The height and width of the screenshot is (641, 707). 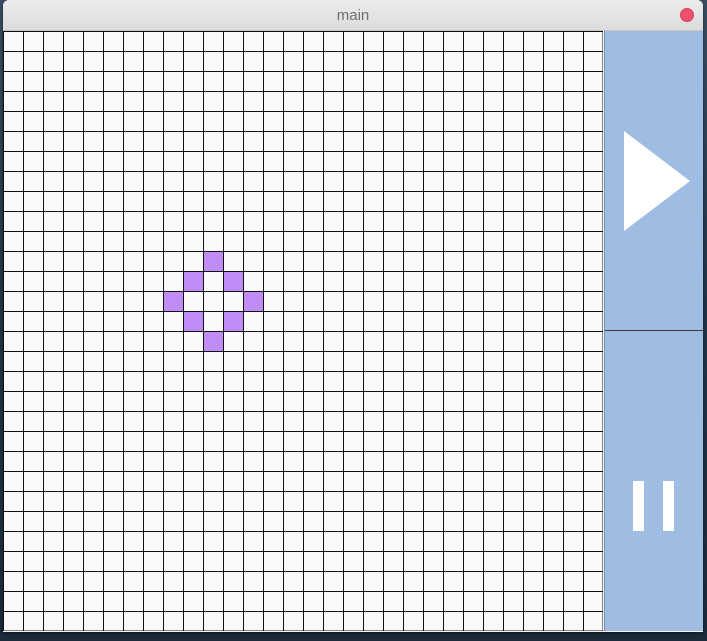 What do you see at coordinates (638, 506) in the screenshot?
I see `pause-bar-left` at bounding box center [638, 506].